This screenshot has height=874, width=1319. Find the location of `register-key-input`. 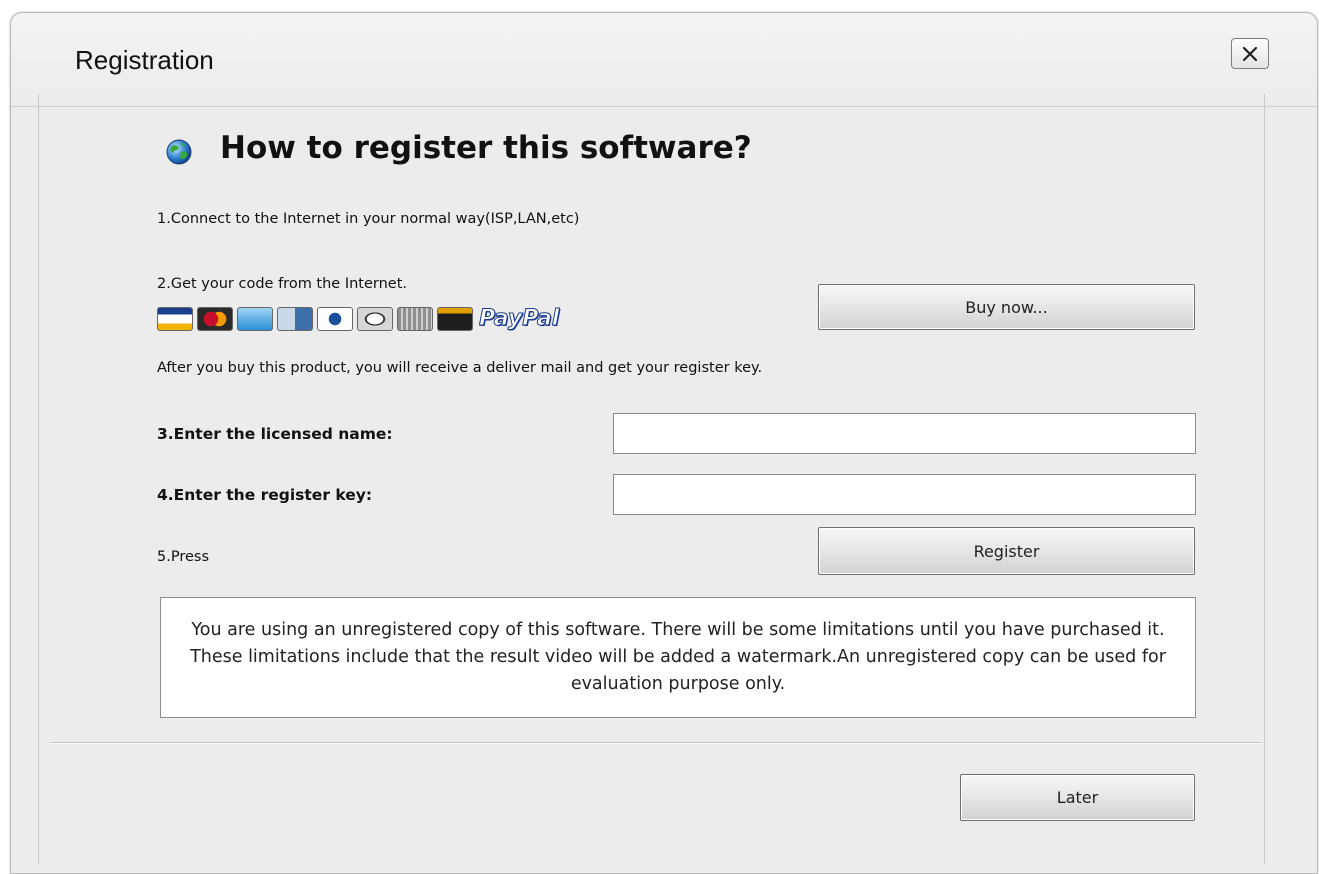

register-key-input is located at coordinates (904, 494).